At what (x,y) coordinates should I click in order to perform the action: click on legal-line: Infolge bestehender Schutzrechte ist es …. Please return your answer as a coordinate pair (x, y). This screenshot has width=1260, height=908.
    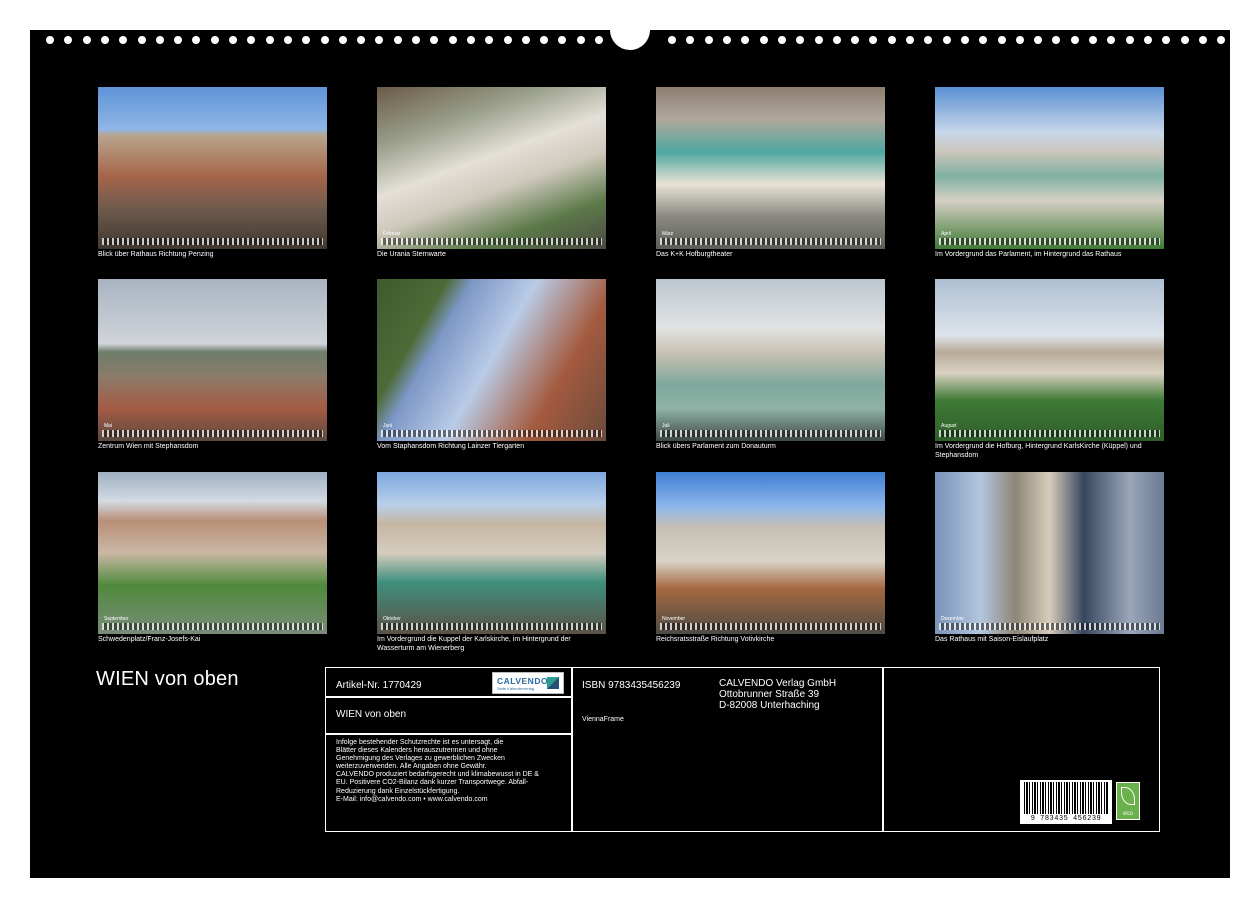
    Looking at the image, I should click on (420, 742).